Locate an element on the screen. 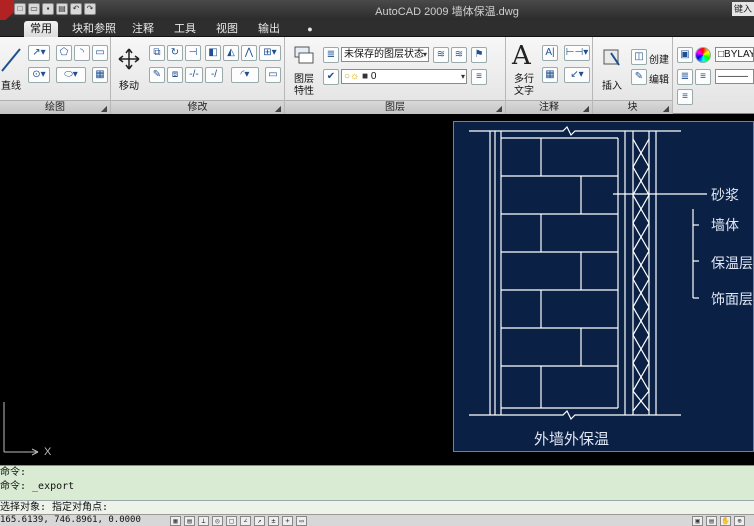 Image resolution: width=754 pixels, height=526 pixels. mtext-label-2: 文字 is located at coordinates (524, 91).